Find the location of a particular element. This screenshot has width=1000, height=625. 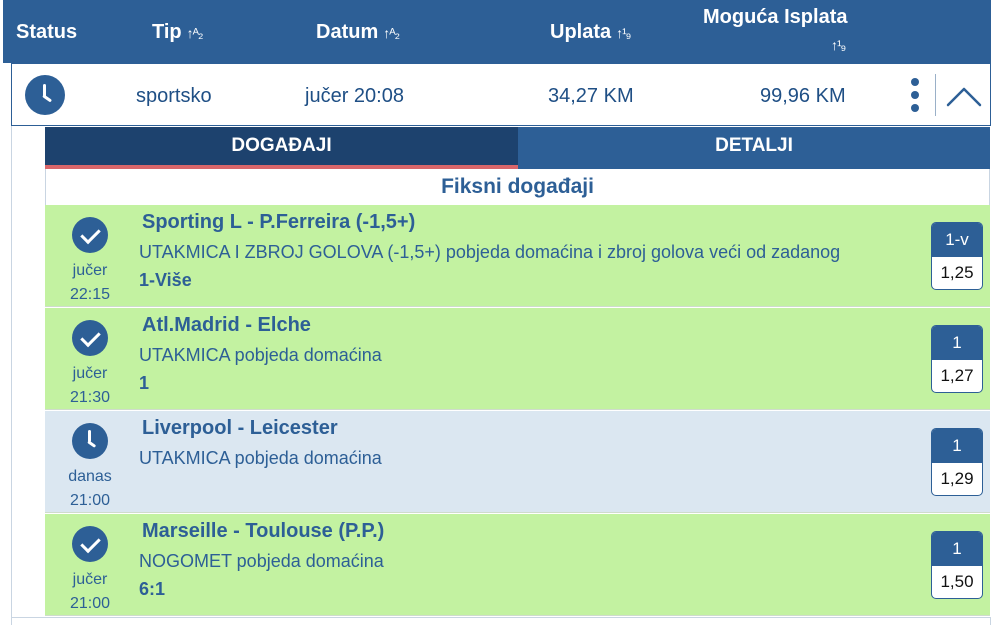

ticket-summary-row: sportsko jučer 20:08 34,27 KM 99,96 KM is located at coordinates (501, 94).